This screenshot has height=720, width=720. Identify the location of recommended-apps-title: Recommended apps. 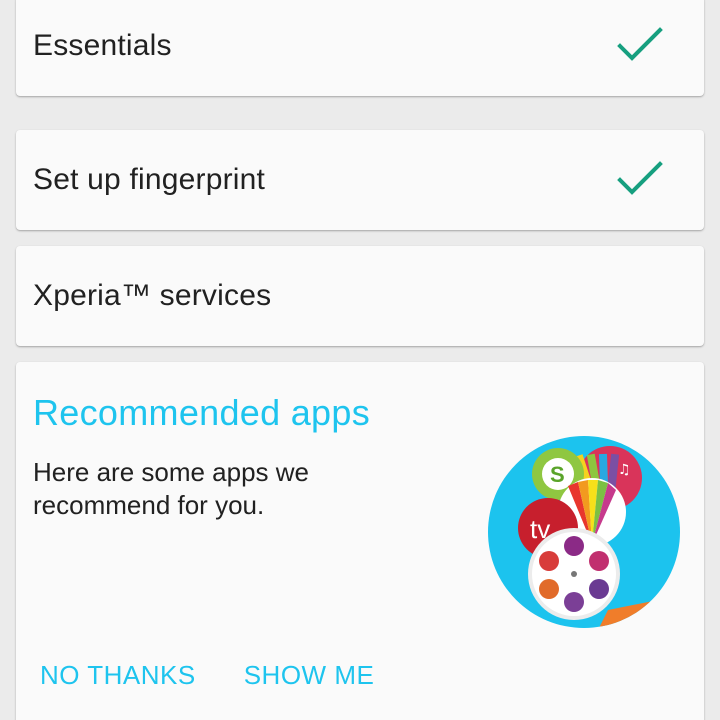
(201, 412).